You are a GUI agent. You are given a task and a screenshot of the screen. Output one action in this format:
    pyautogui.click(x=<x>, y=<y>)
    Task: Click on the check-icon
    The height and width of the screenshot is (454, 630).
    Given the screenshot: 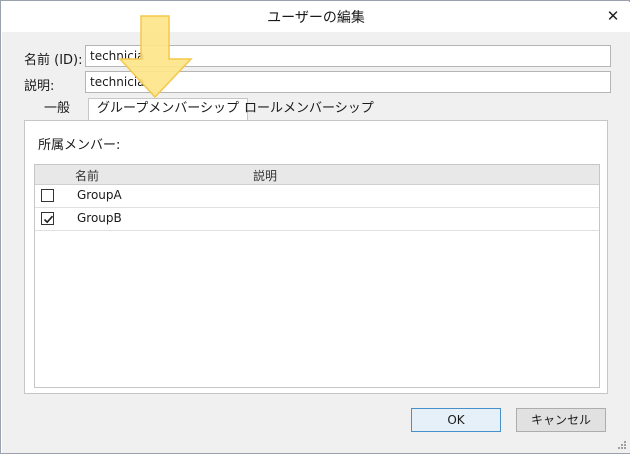 What is the action you would take?
    pyautogui.click(x=48, y=219)
    